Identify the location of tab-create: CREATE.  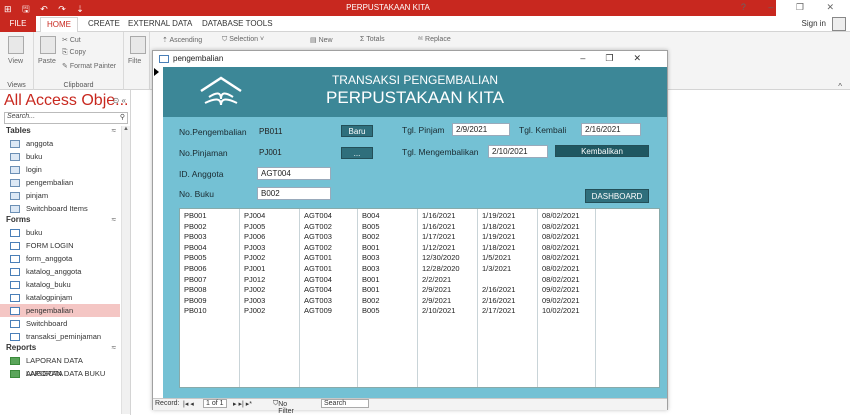
(104, 23).